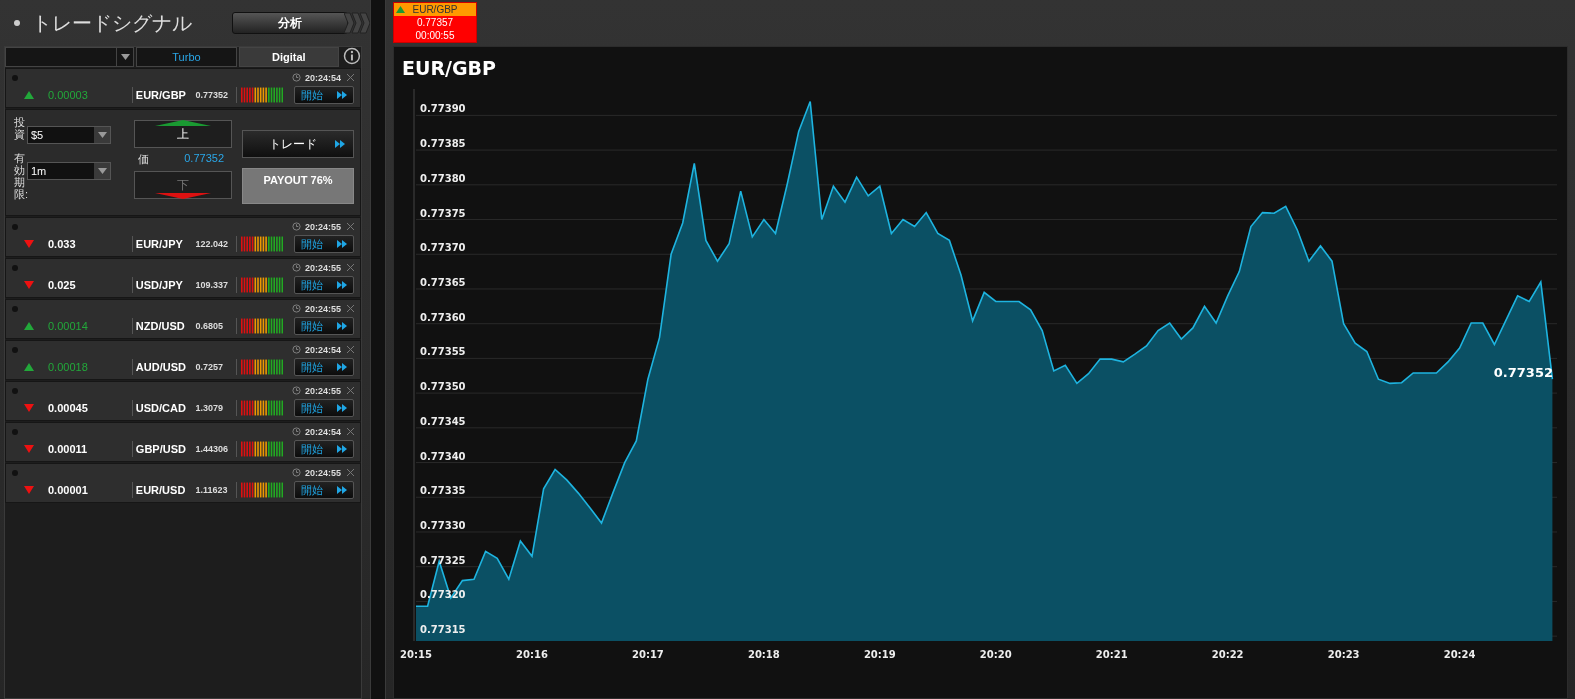 The height and width of the screenshot is (699, 1575). Describe the element at coordinates (378, 349) in the screenshot. I see `scrollbar` at that location.